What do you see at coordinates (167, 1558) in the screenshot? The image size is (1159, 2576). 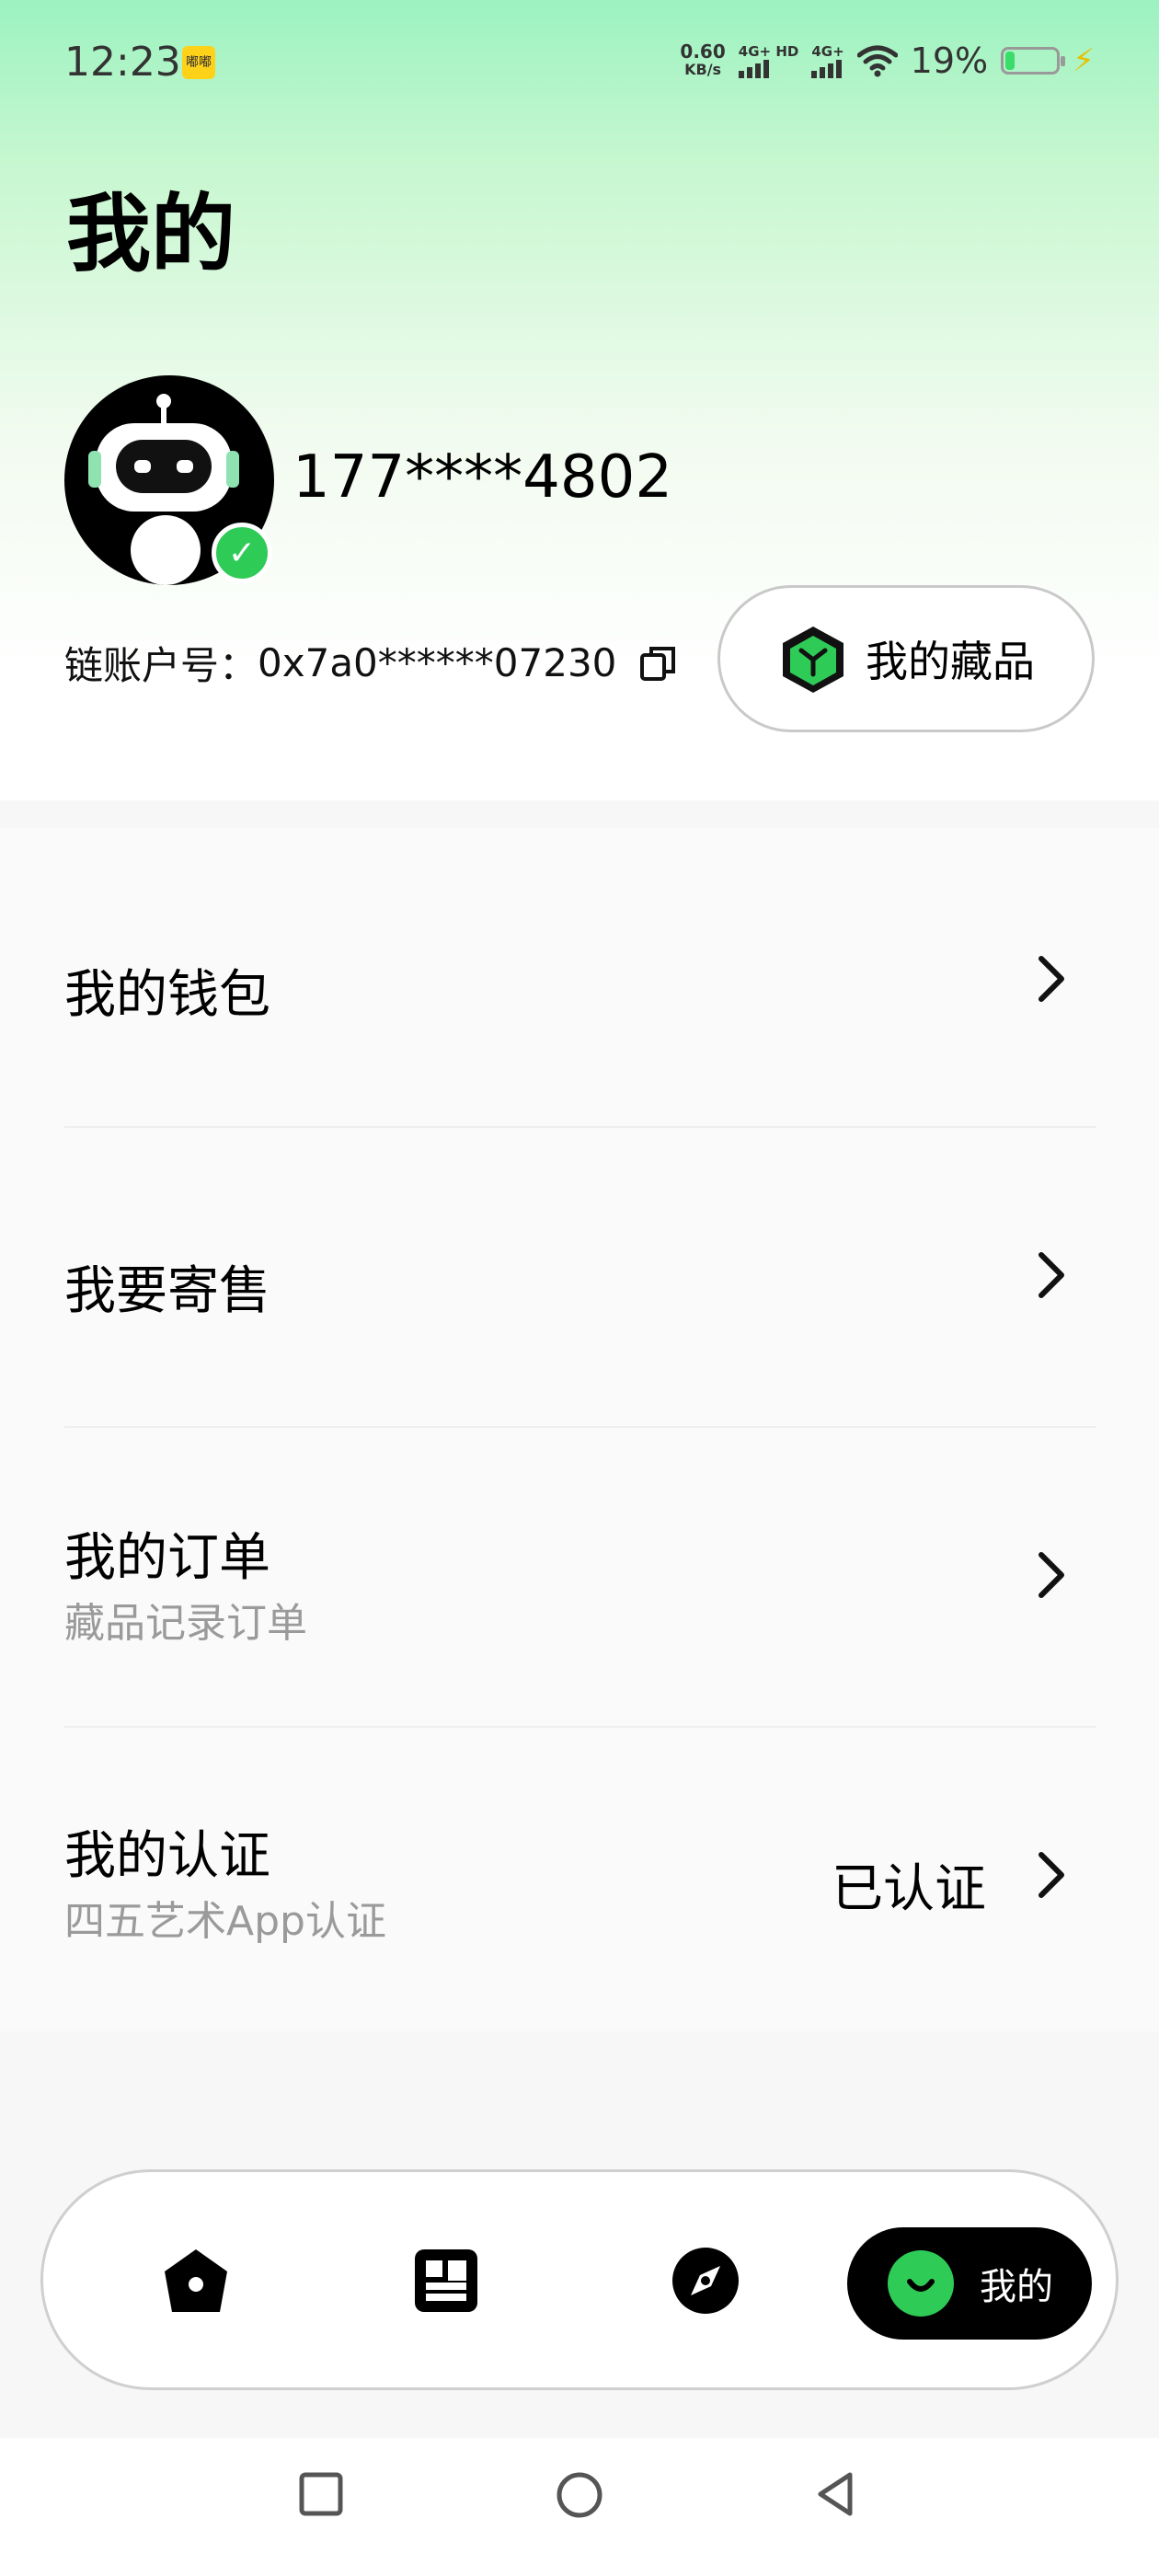 I see `menu-item-title: 我的订单` at bounding box center [167, 1558].